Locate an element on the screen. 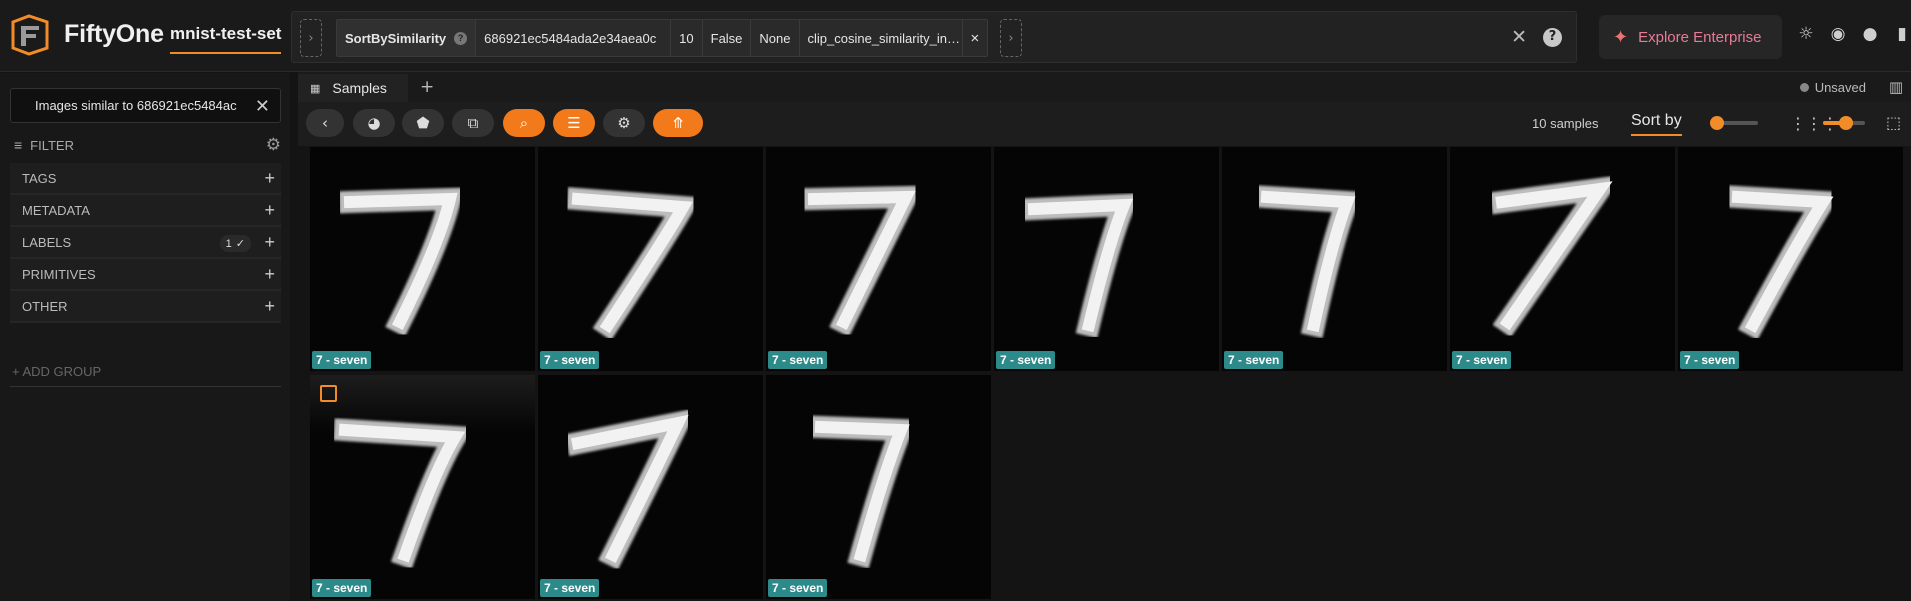  stage-close-button: × is located at coordinates (975, 38).